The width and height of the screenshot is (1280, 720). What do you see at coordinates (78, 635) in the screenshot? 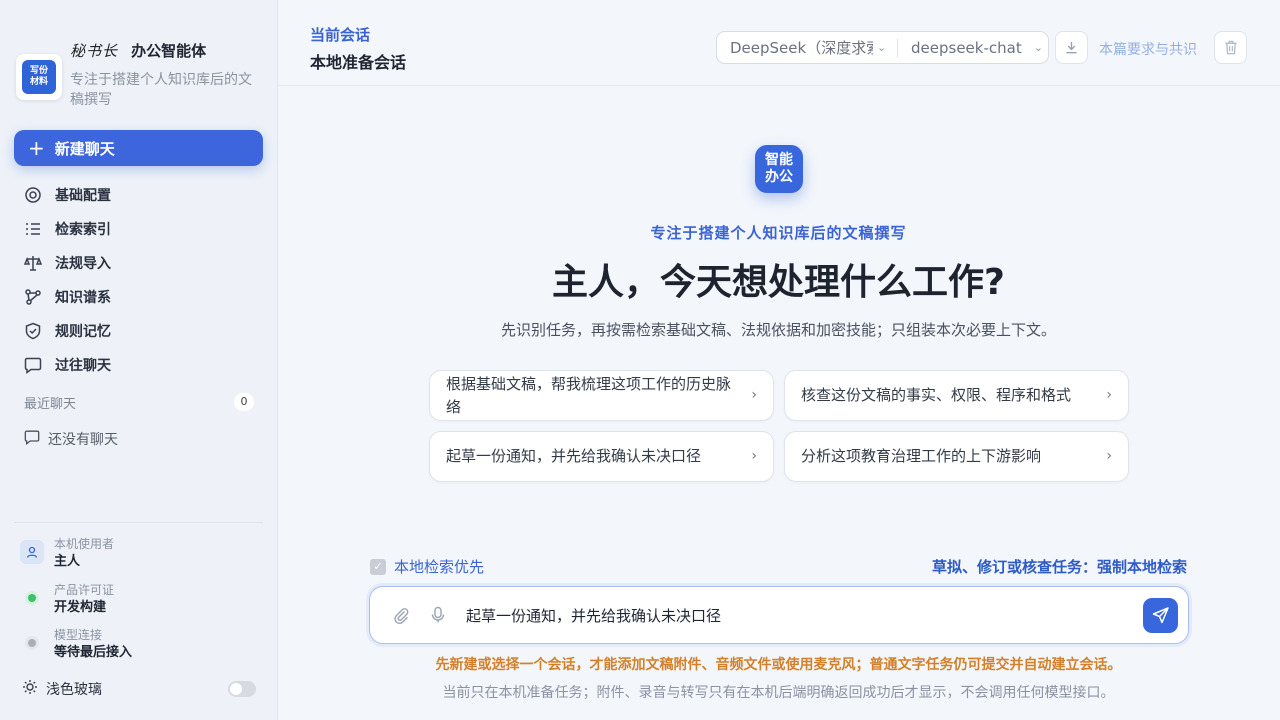
I see `model-label: 模型连接` at bounding box center [78, 635].